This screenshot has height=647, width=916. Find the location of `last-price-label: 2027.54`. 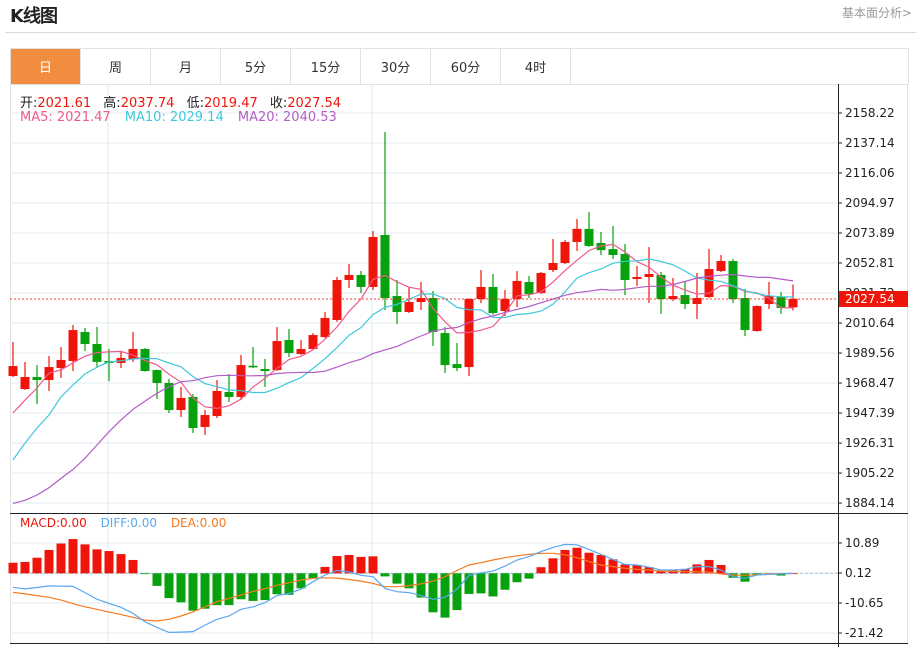

last-price-label: 2027.54 is located at coordinates (870, 299).